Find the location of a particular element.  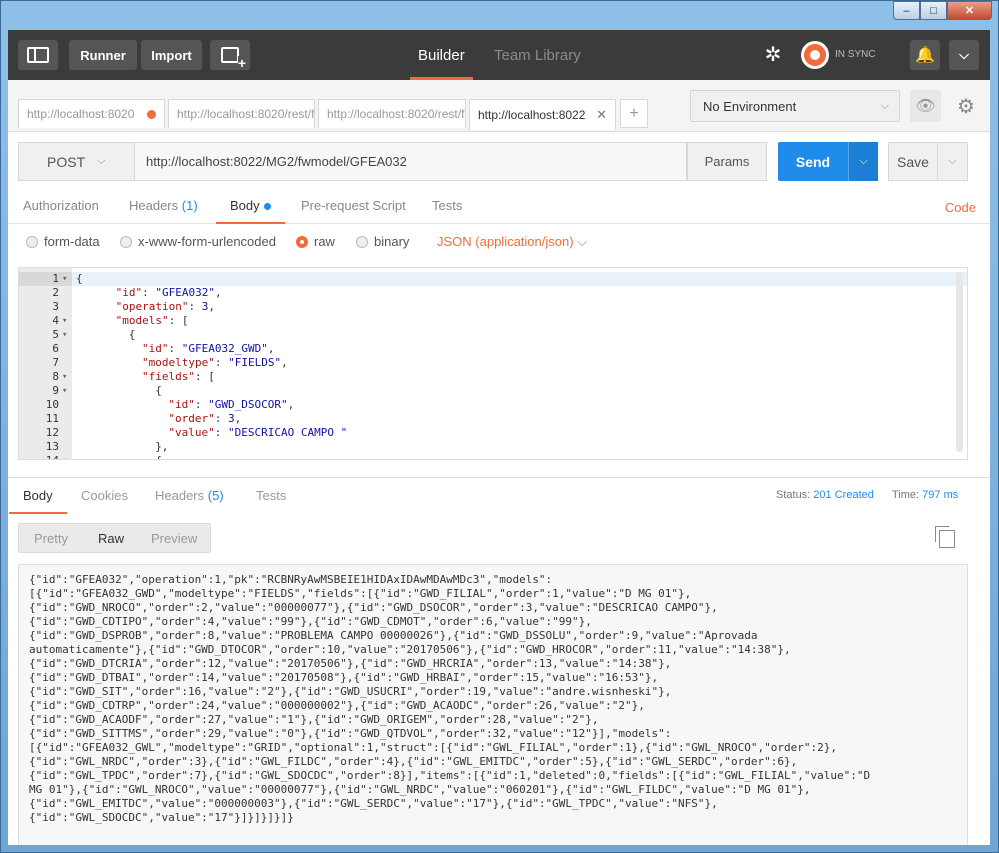

view-raw-tab: Raw is located at coordinates (111, 538).